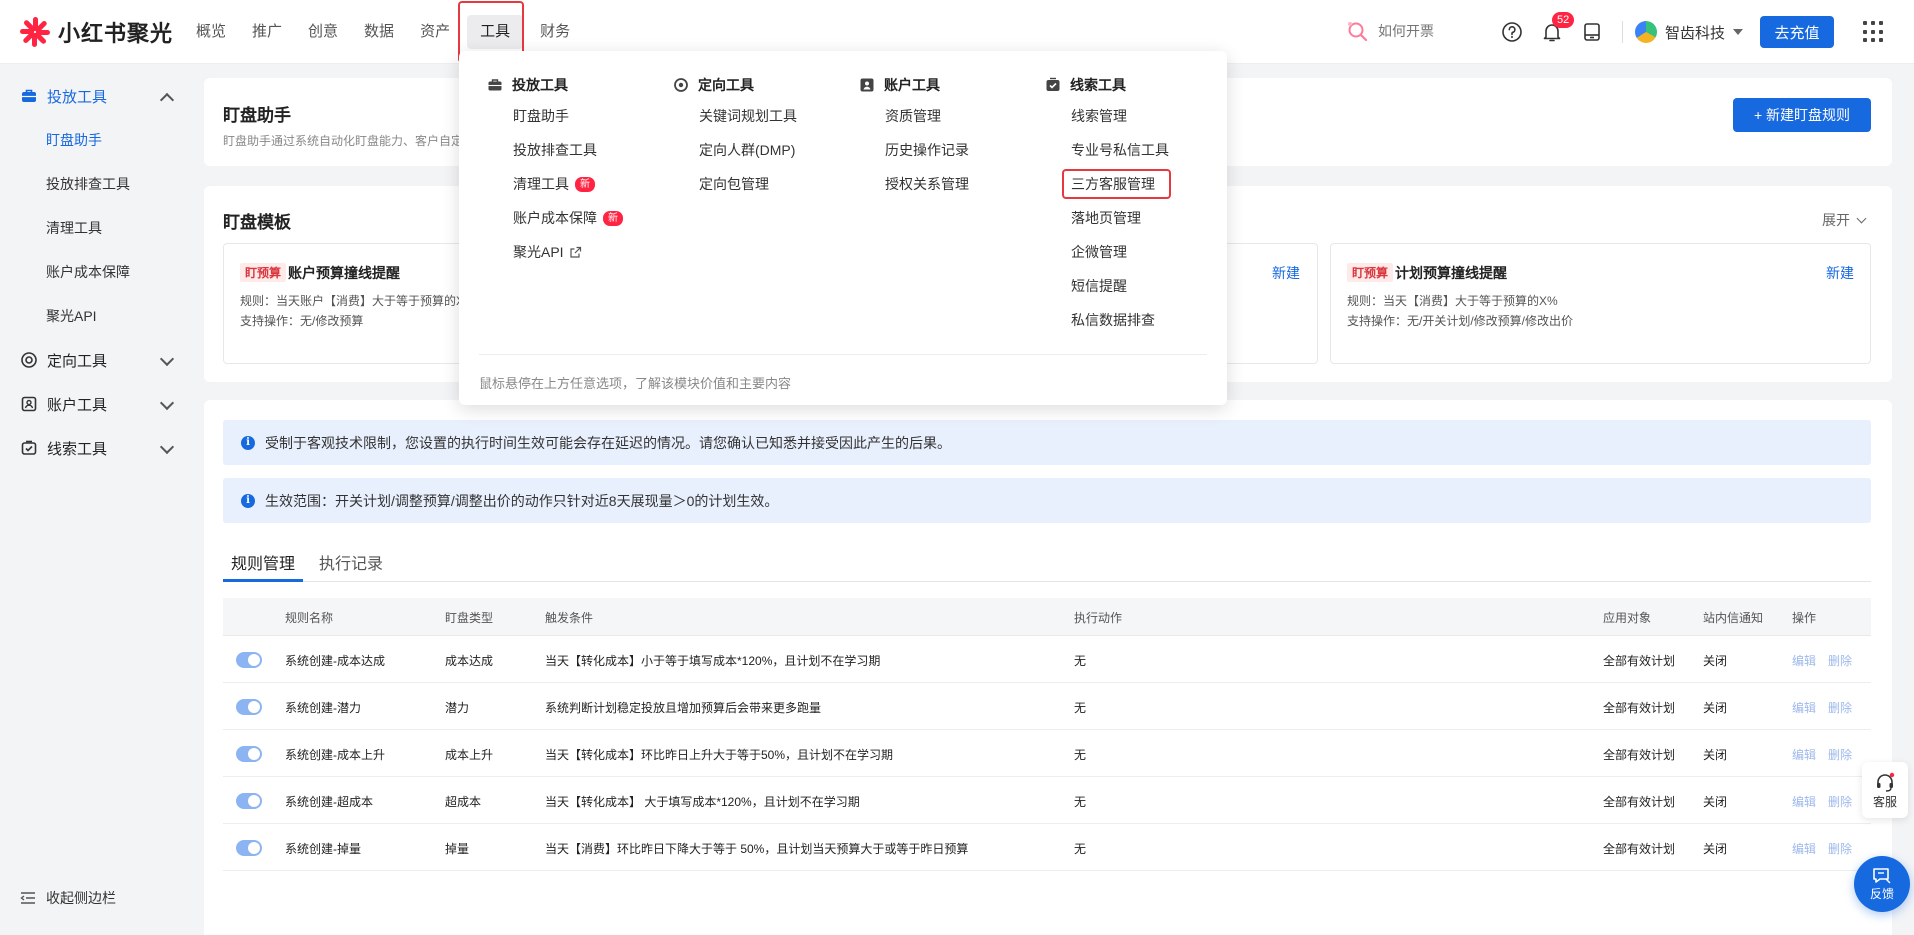  Describe the element at coordinates (1797, 32) in the screenshot. I see `recharge-button: 去充值` at that location.